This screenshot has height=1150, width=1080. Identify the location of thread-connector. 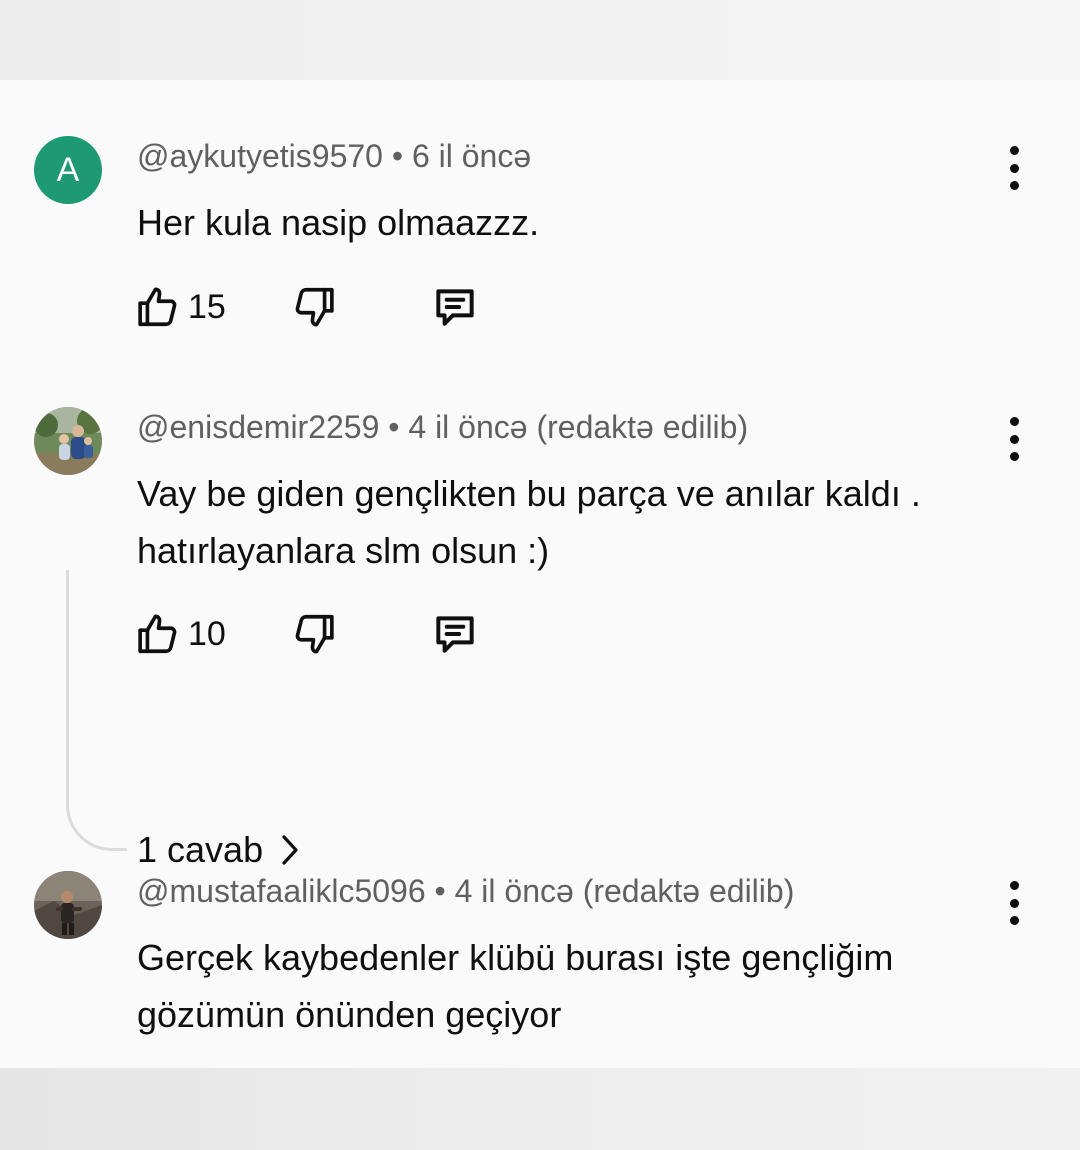
(96, 710).